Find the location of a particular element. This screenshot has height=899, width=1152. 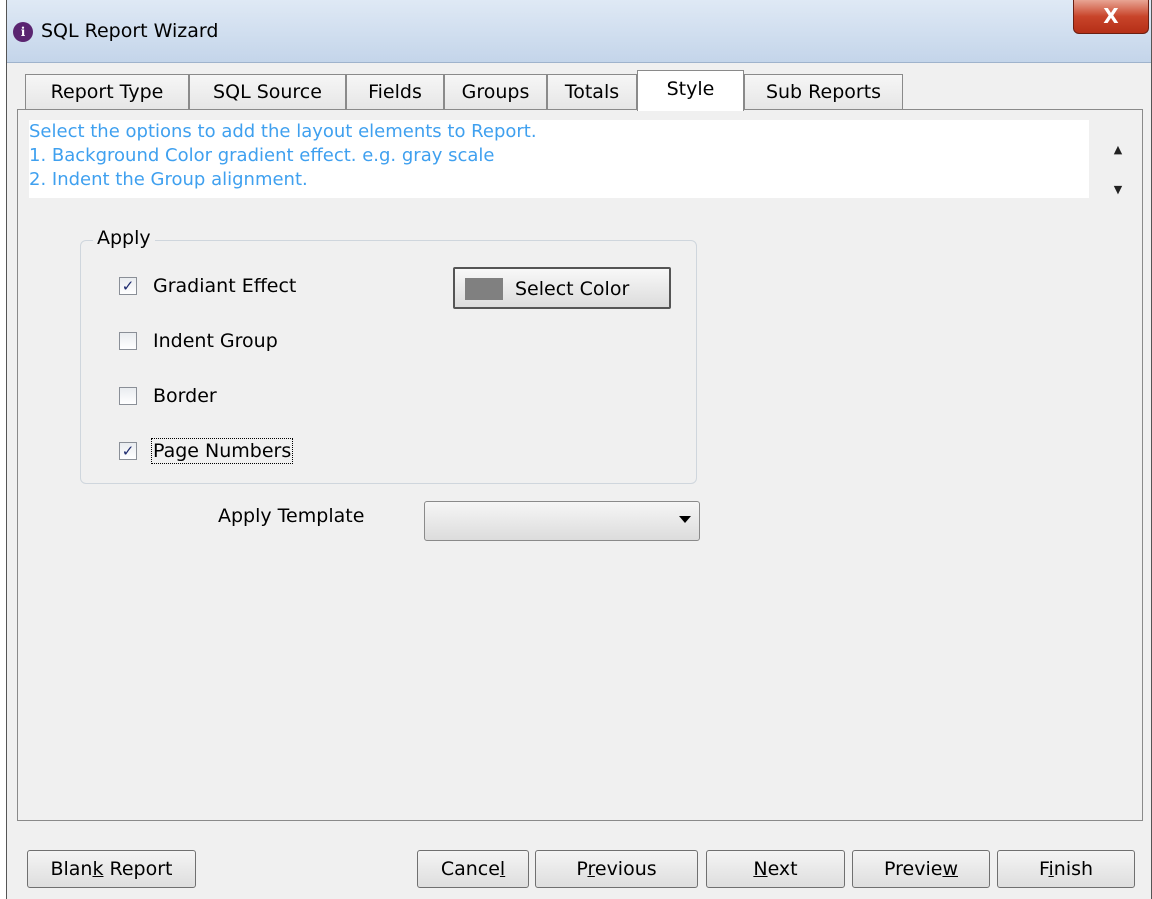

select-color-button: Select Color is located at coordinates (562, 288).